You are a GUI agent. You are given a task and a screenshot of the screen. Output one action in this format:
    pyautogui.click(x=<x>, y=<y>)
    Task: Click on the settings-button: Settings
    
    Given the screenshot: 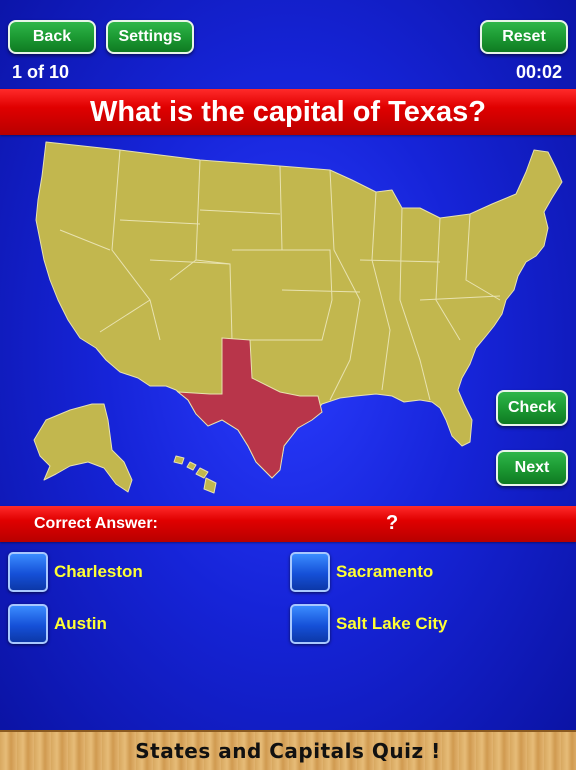 What is the action you would take?
    pyautogui.click(x=150, y=37)
    